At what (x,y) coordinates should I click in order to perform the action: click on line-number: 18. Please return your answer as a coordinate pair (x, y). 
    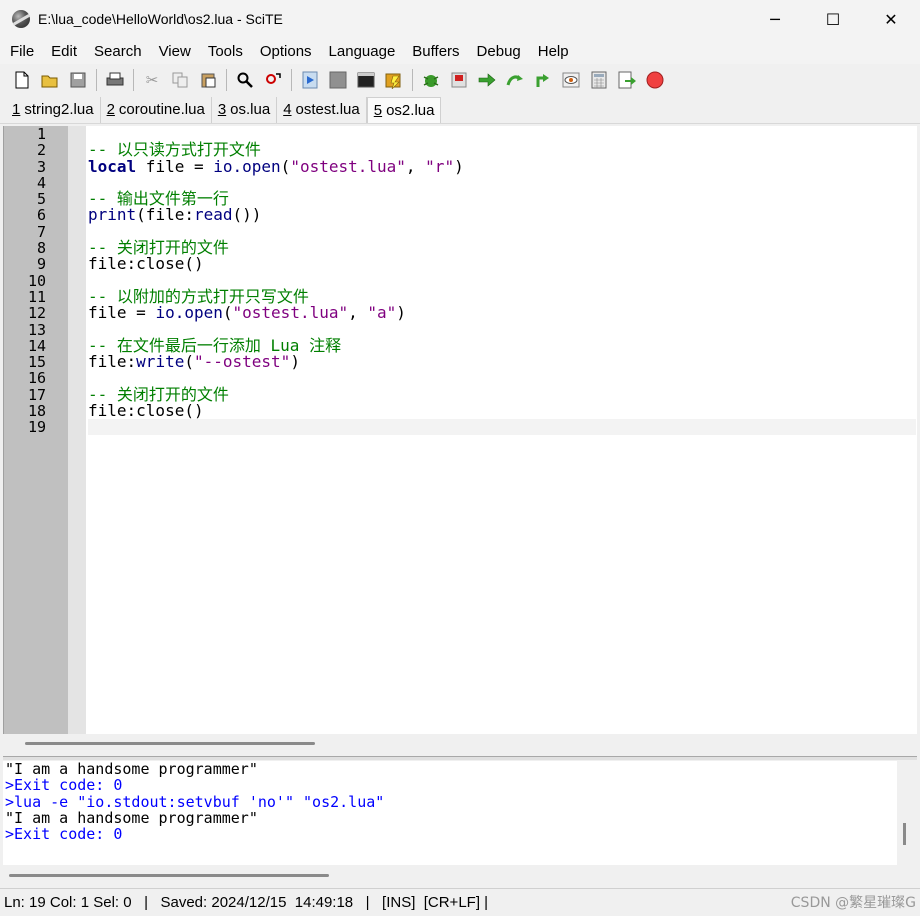
    Looking at the image, I should click on (36, 411).